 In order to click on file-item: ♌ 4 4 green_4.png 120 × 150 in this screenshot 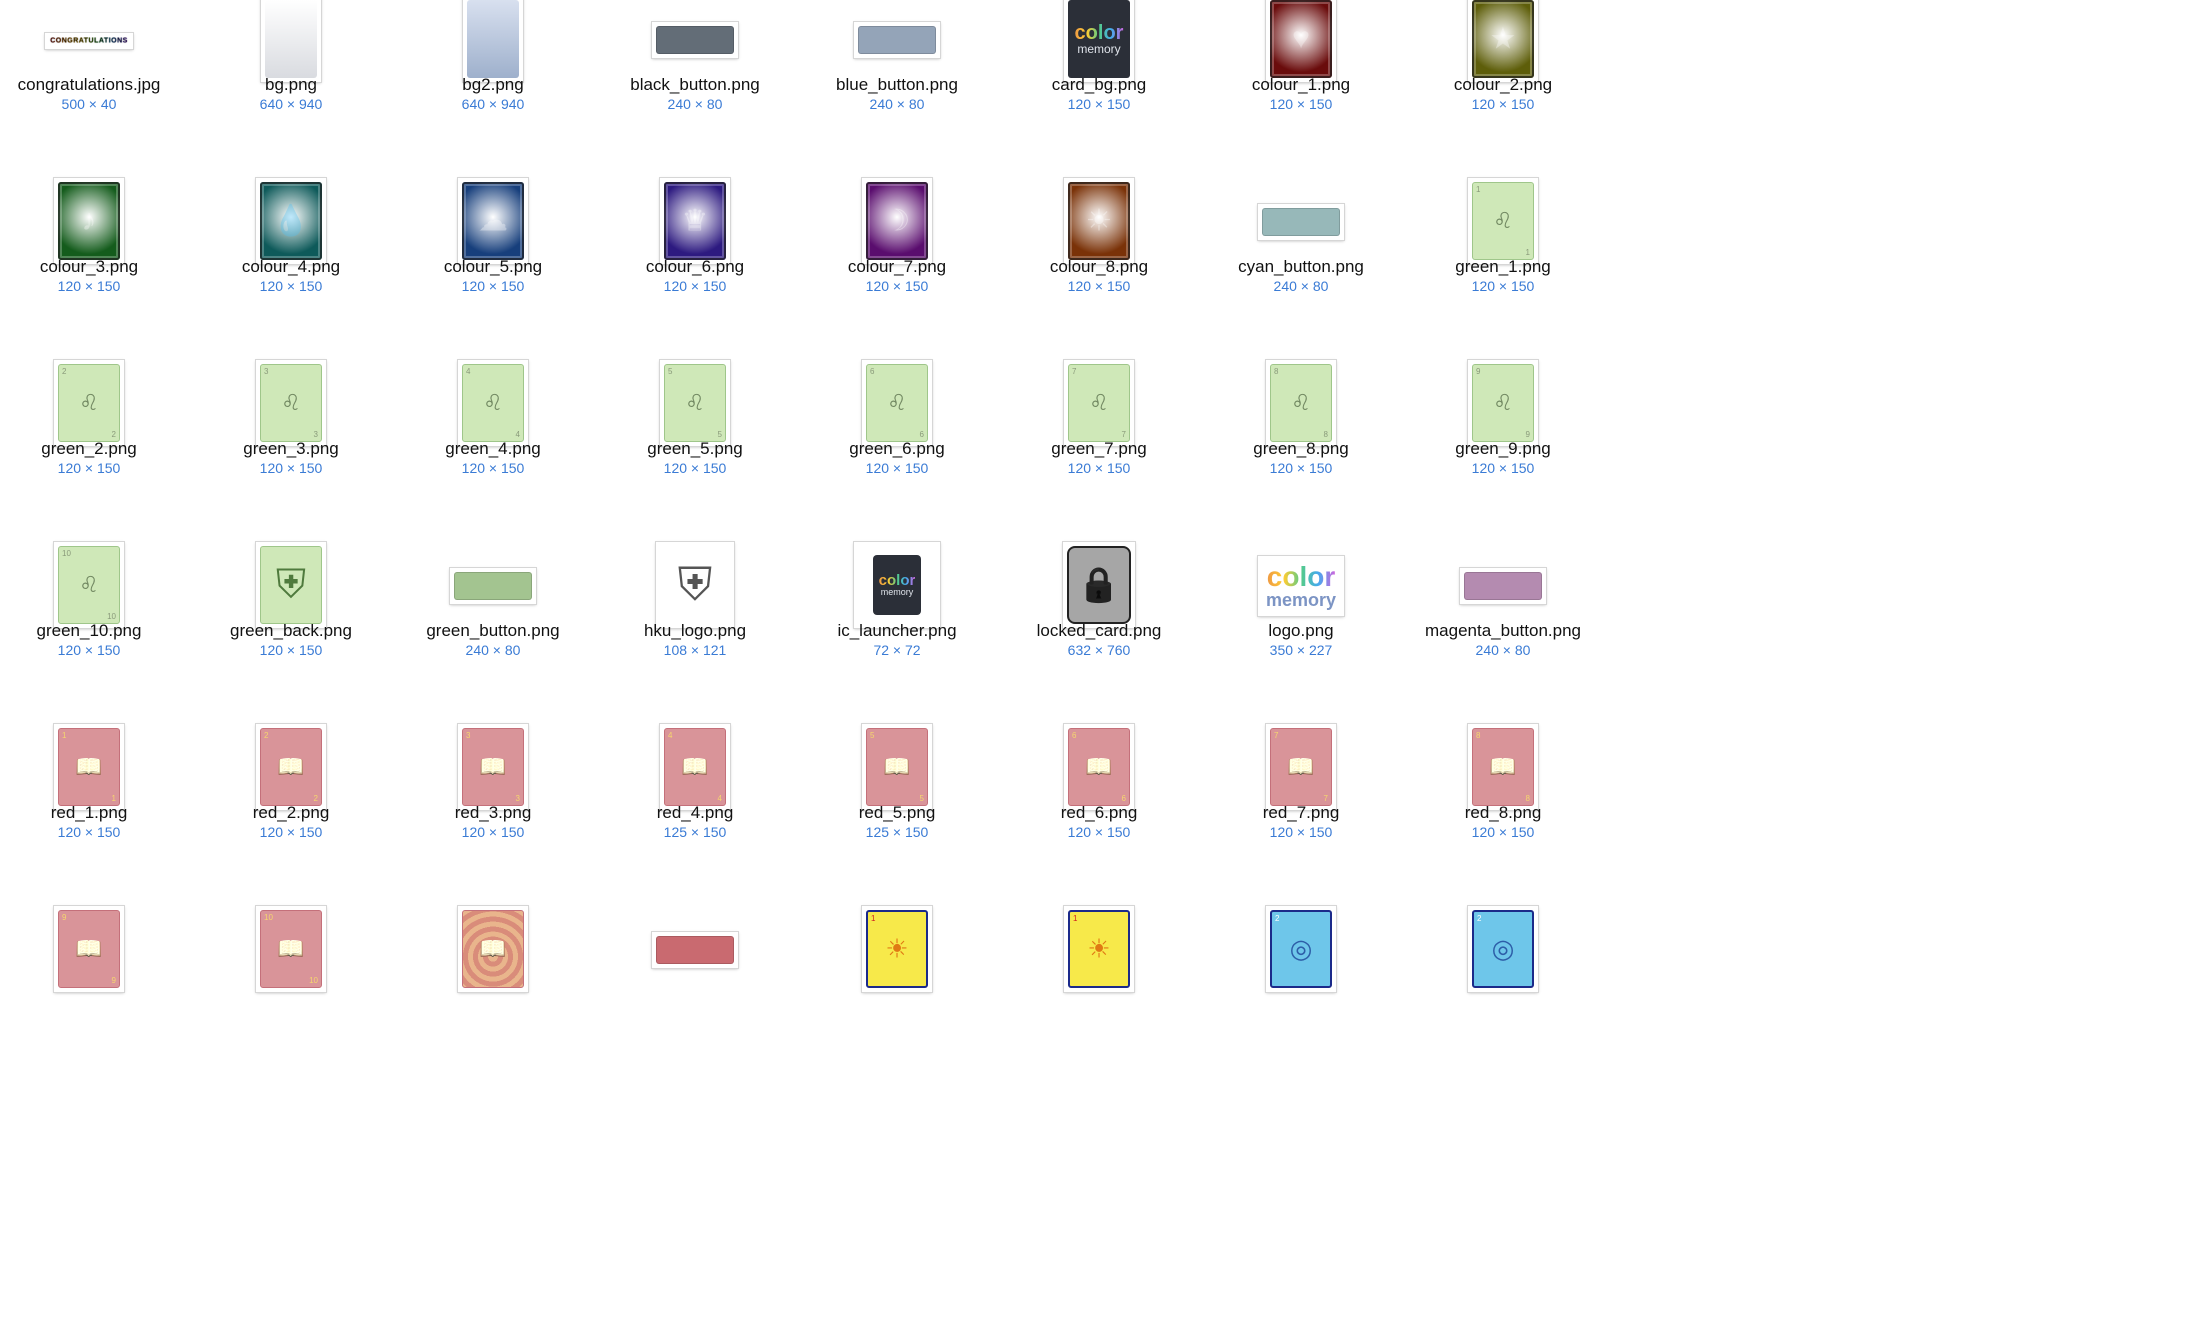, I will do `click(493, 433)`.